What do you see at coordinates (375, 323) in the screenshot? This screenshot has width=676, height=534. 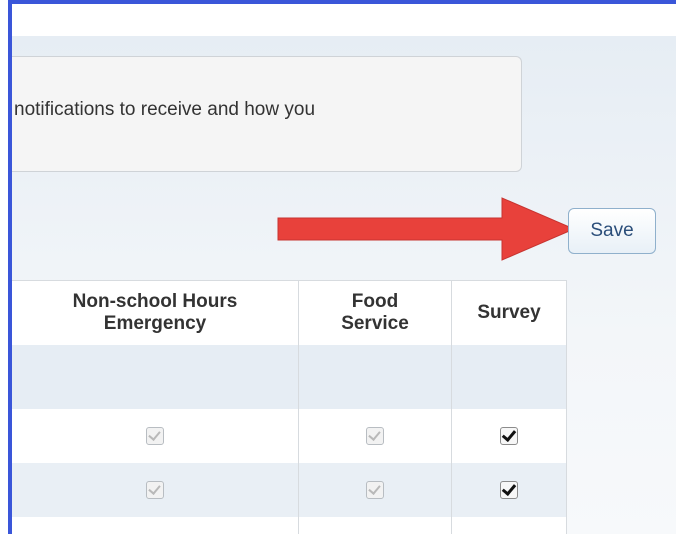 I see `column-header-line: Service` at bounding box center [375, 323].